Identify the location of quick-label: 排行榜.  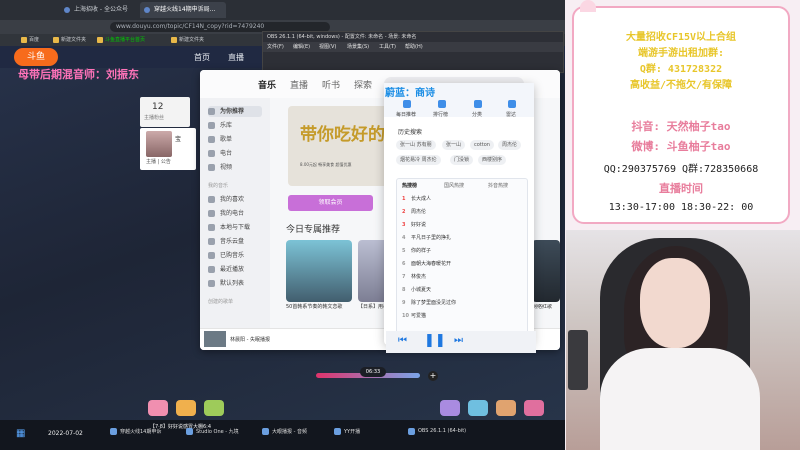
(440, 114).